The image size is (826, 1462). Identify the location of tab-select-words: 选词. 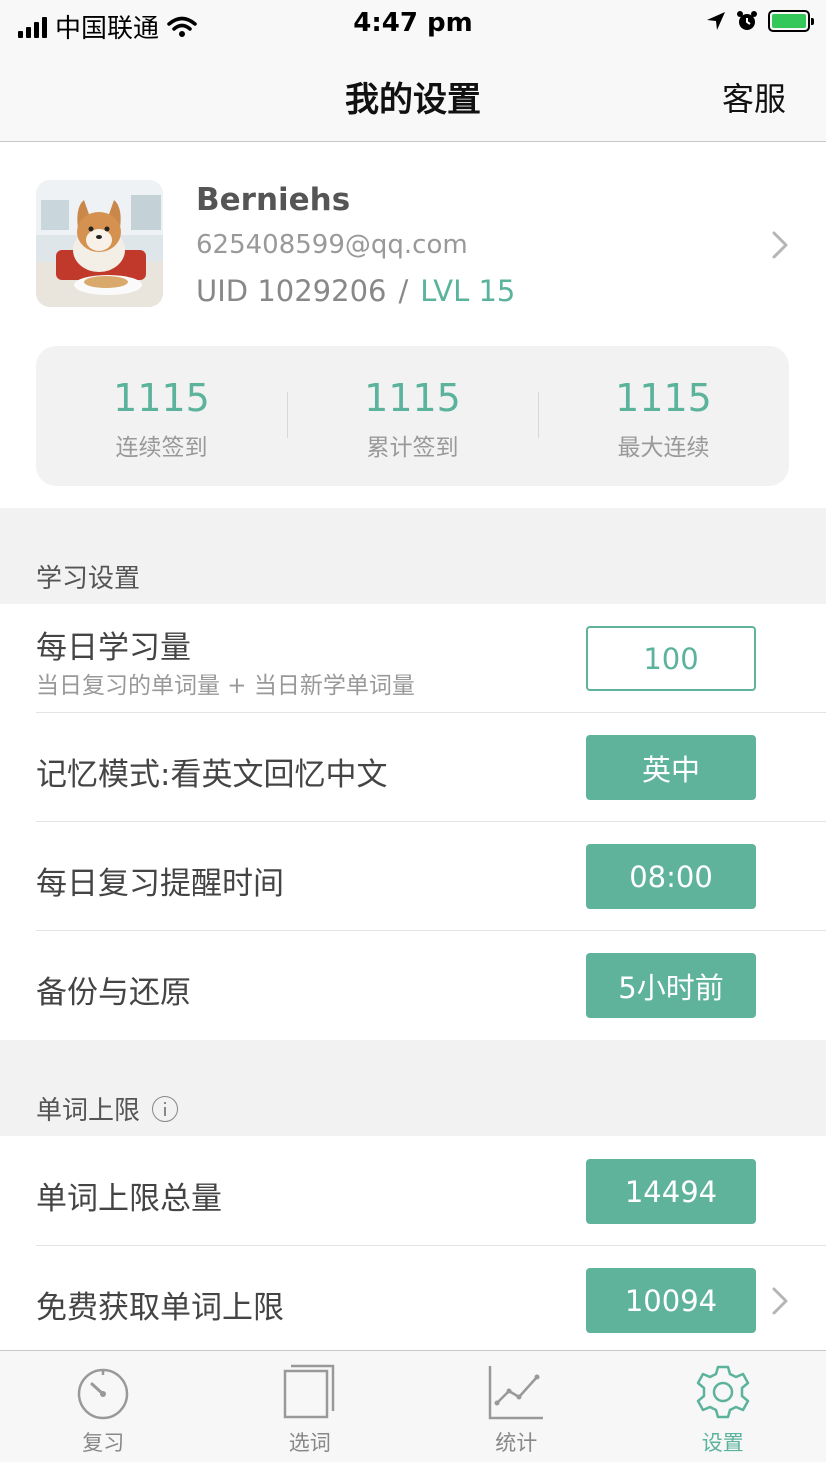
(310, 1406).